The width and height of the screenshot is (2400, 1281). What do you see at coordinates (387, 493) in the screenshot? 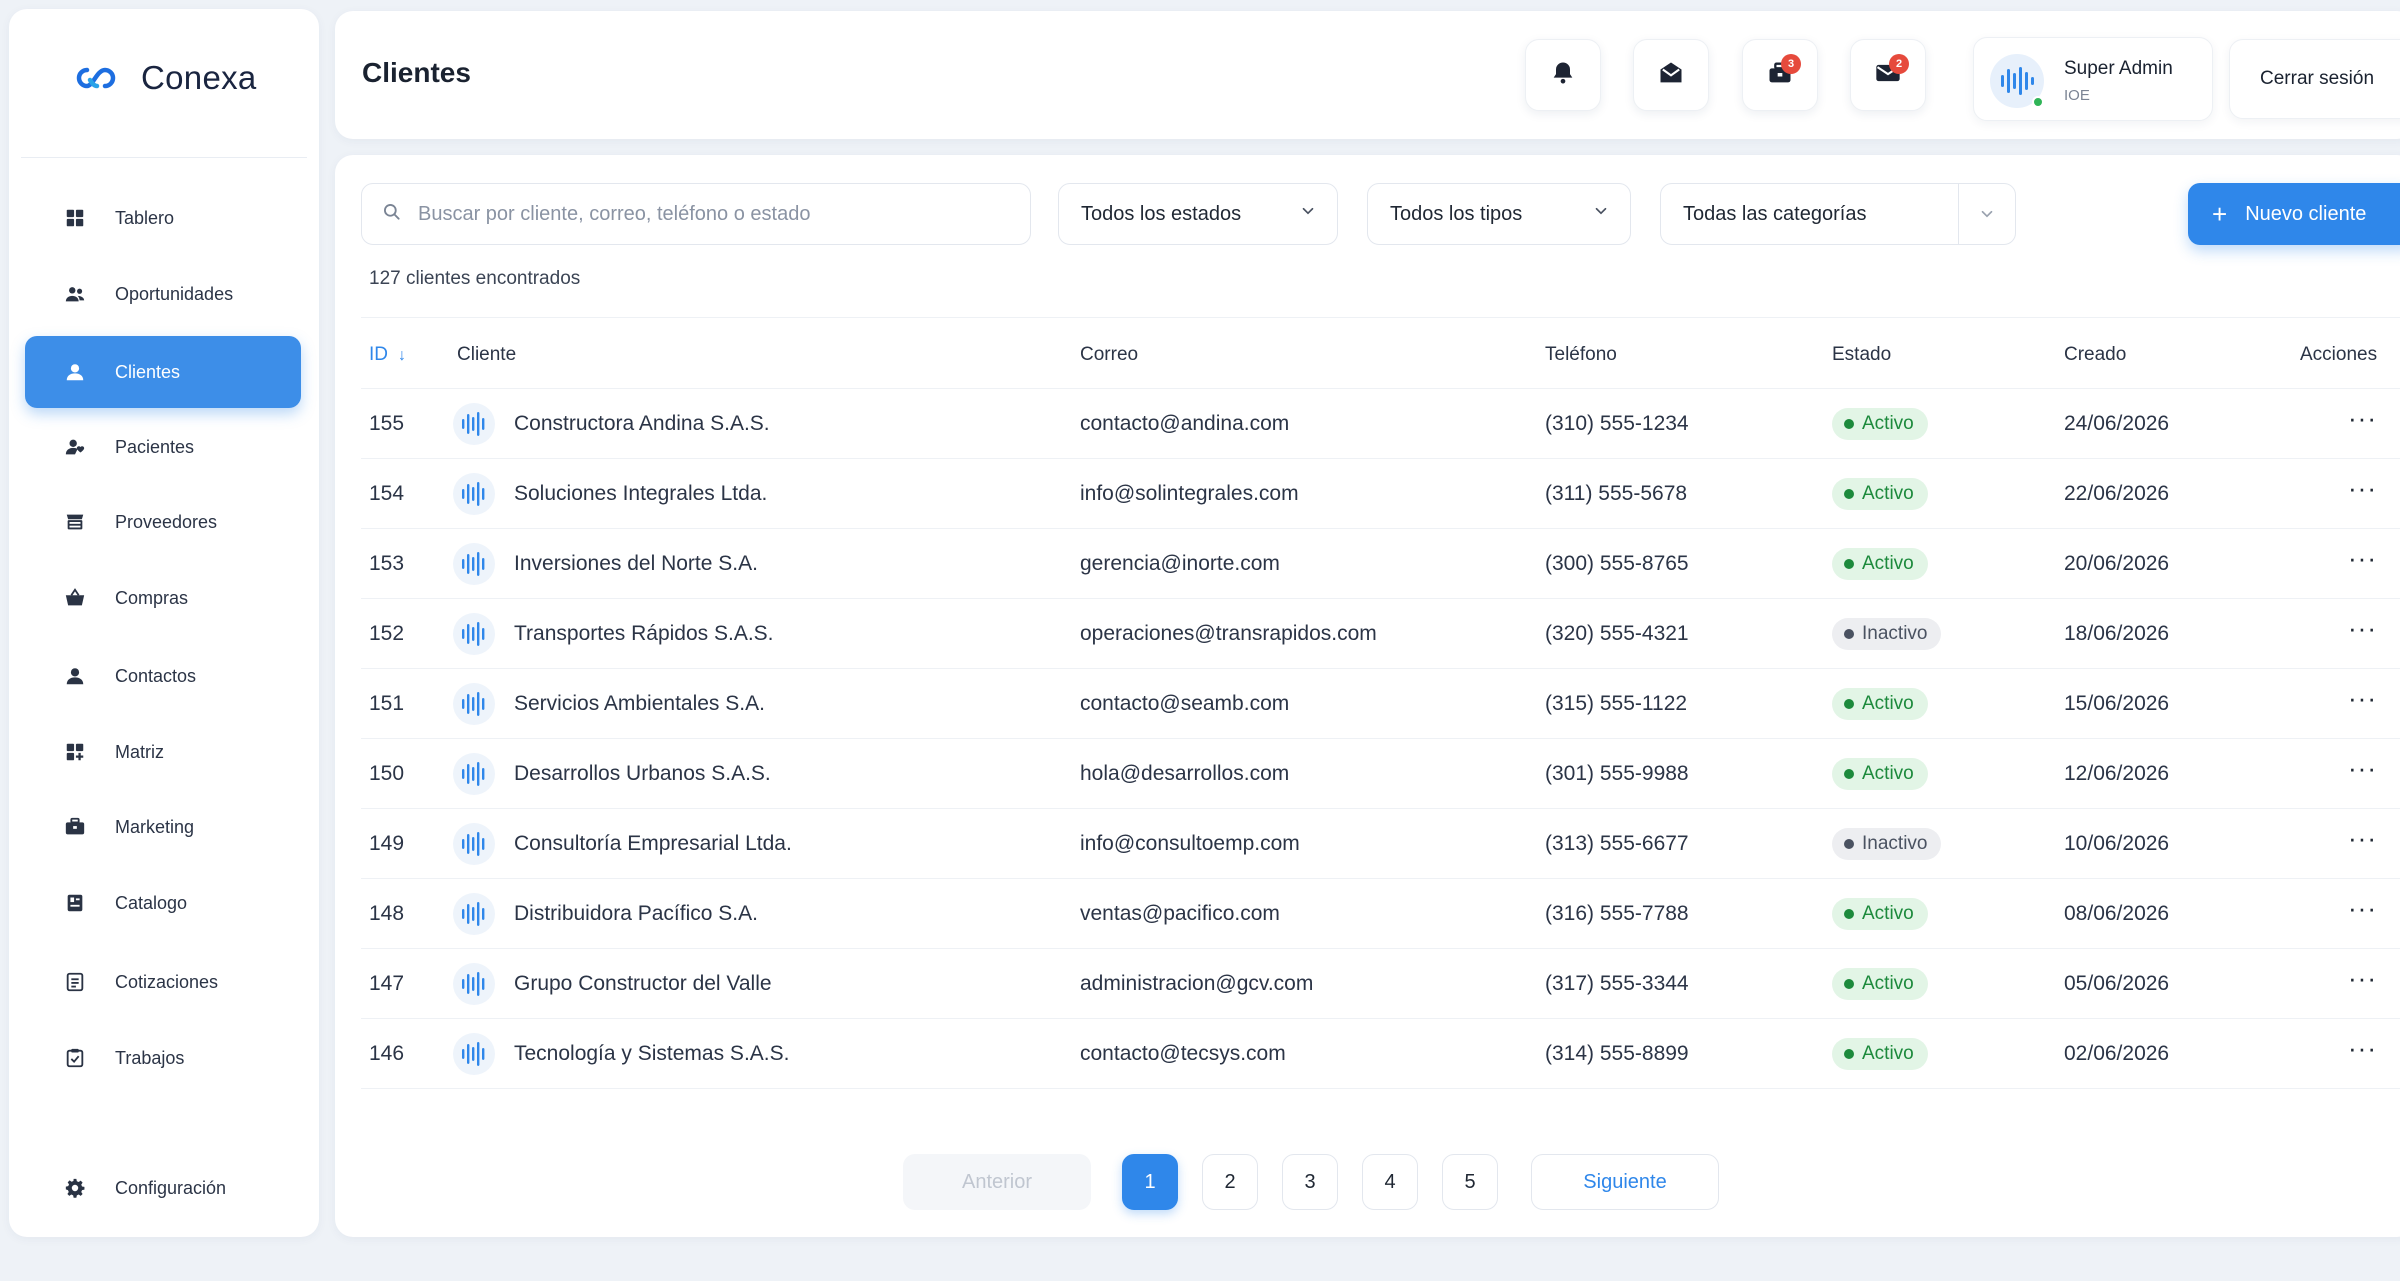
I see `client-id: 154` at bounding box center [387, 493].